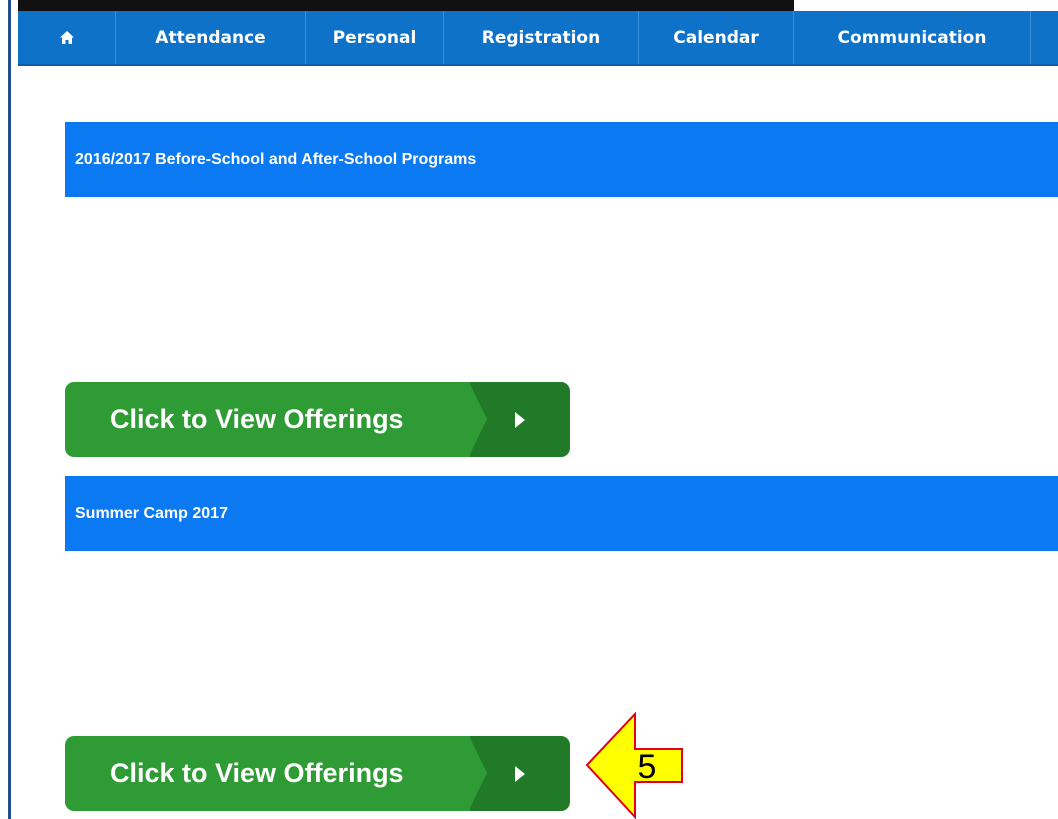  I want to click on callout-arrow-shape, so click(634, 765).